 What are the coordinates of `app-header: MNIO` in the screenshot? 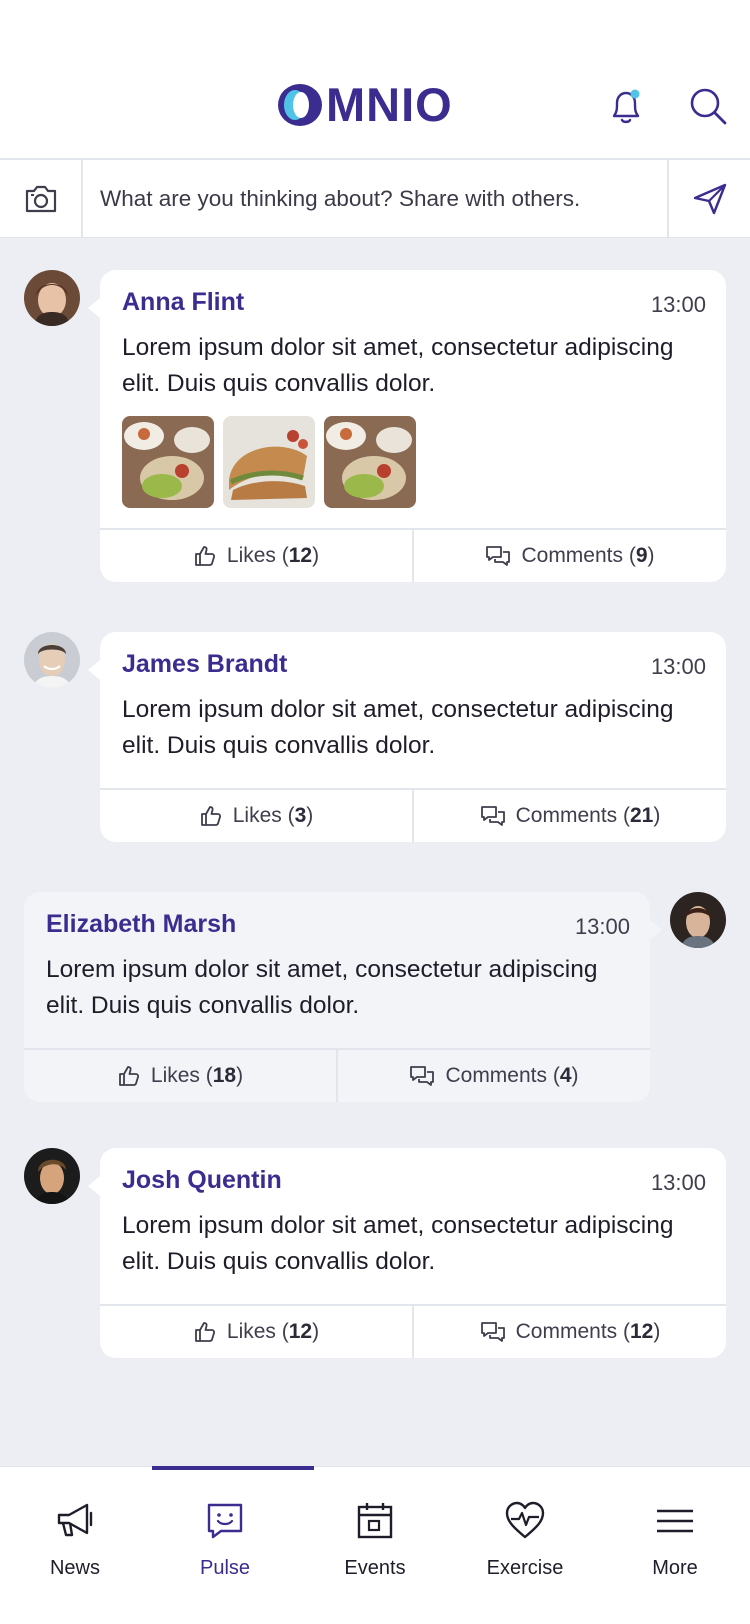 It's located at (375, 80).